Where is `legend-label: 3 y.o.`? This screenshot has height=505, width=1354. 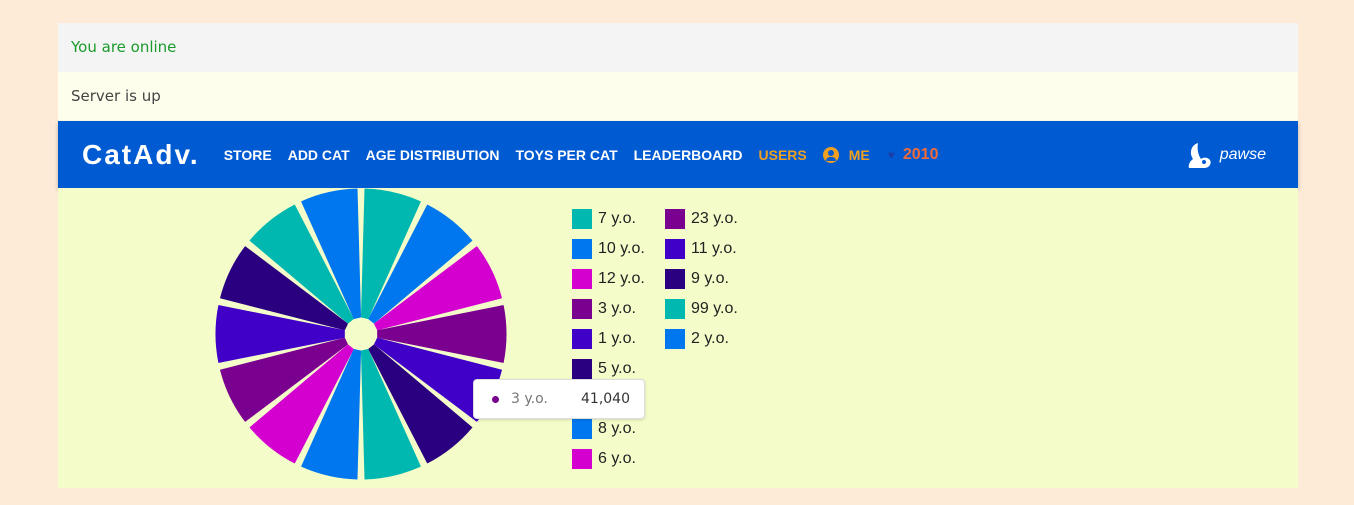
legend-label: 3 y.o. is located at coordinates (617, 308).